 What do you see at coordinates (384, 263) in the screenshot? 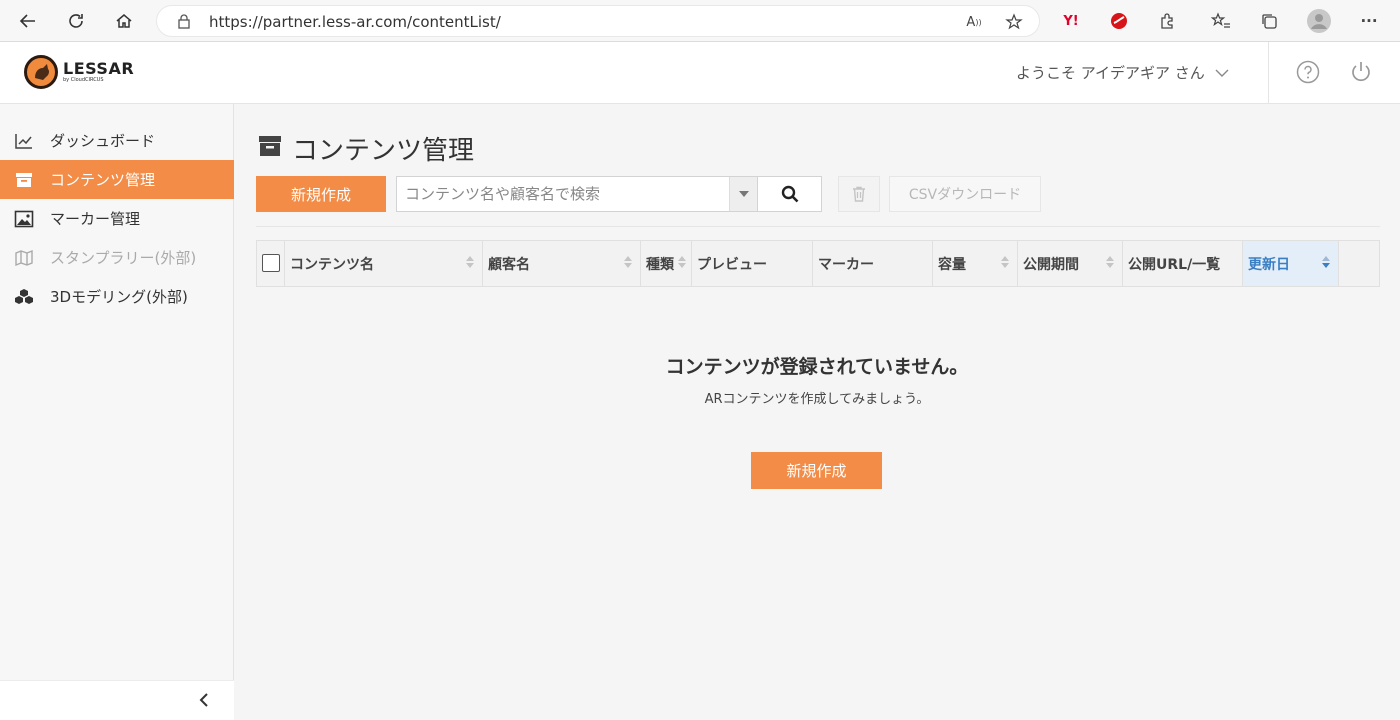
I see `column-content-name: コンテンツ名` at bounding box center [384, 263].